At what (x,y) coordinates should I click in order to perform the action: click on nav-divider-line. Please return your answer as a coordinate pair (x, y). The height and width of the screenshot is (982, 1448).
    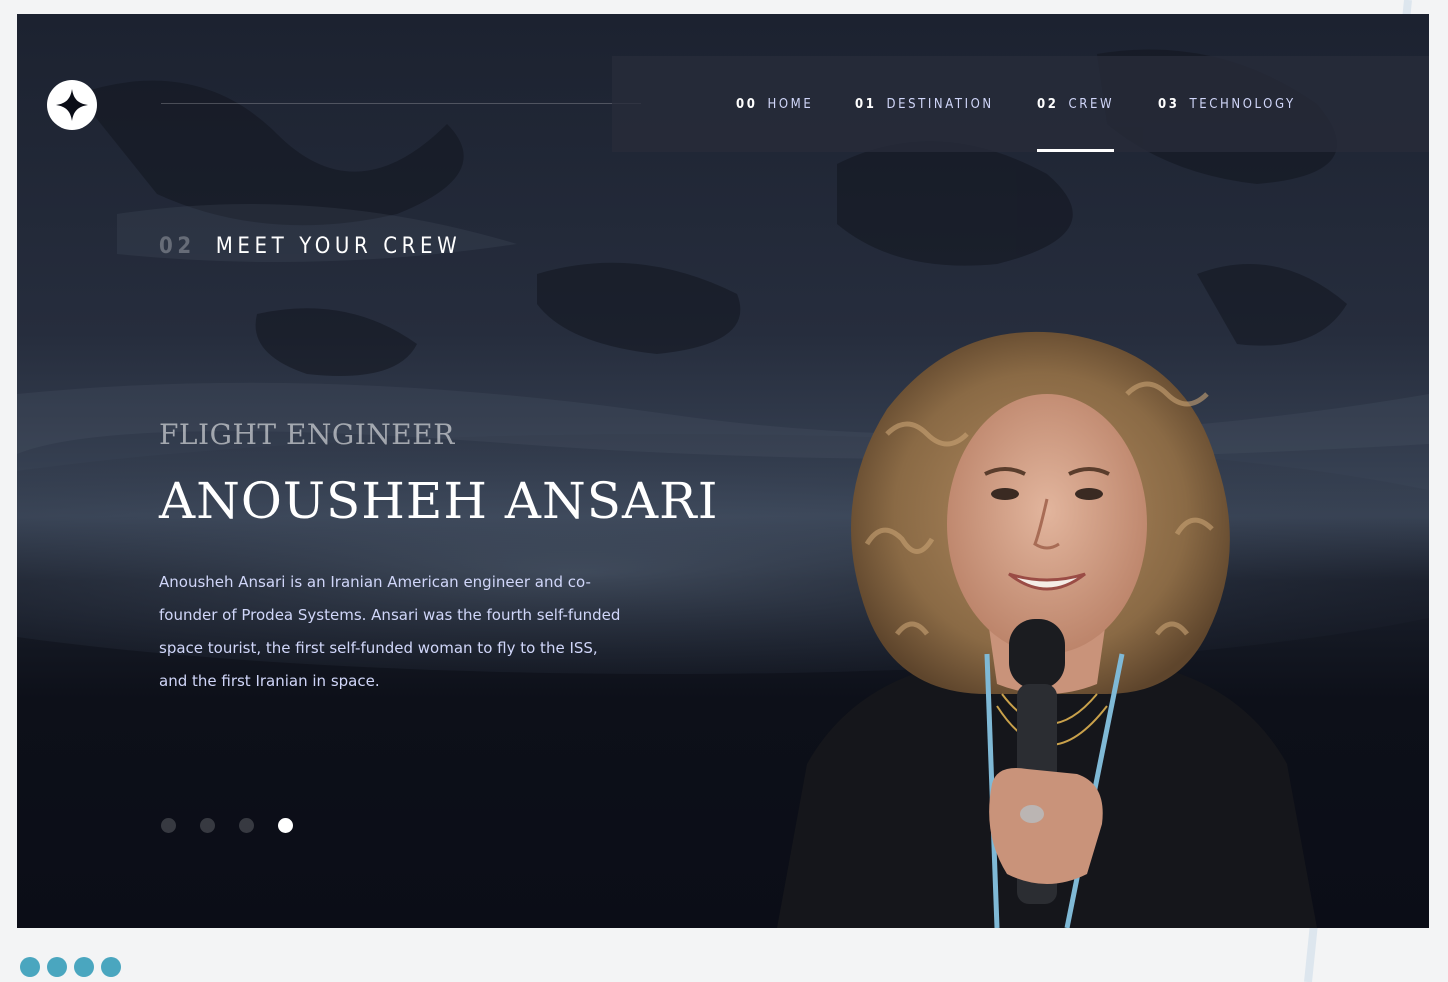
    Looking at the image, I should click on (401, 103).